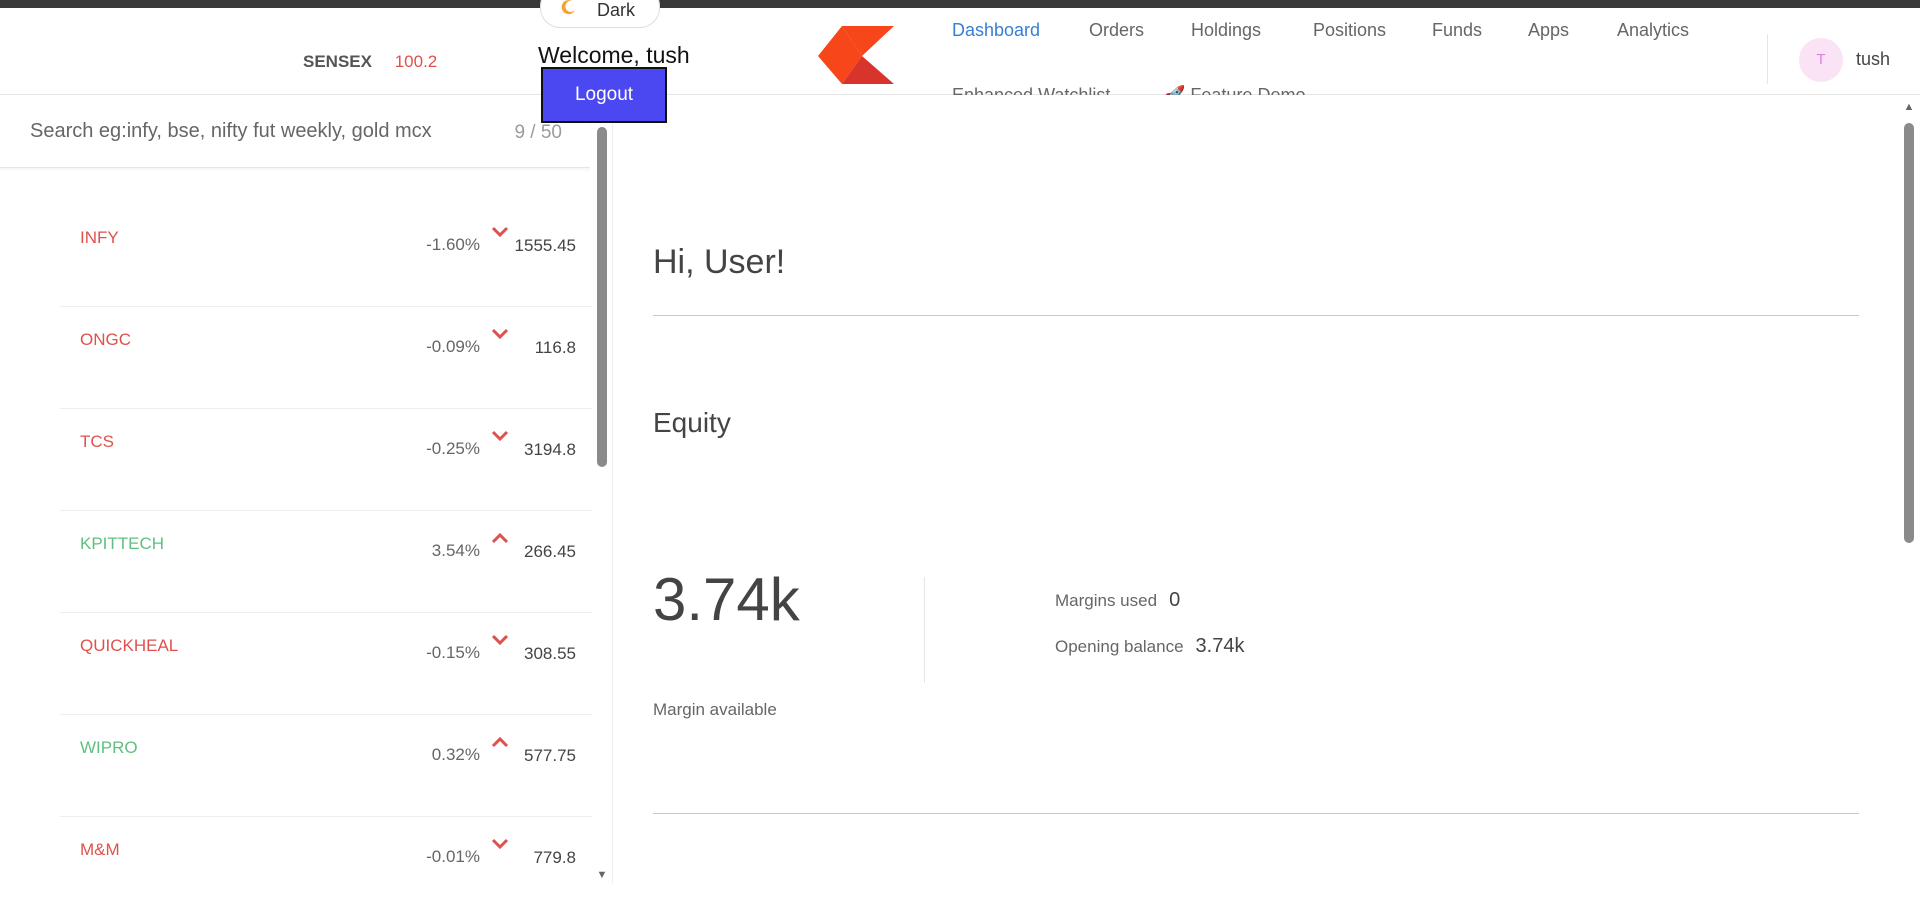 The height and width of the screenshot is (918, 1920). Describe the element at coordinates (1548, 30) in the screenshot. I see `nav-apps: Apps` at that location.